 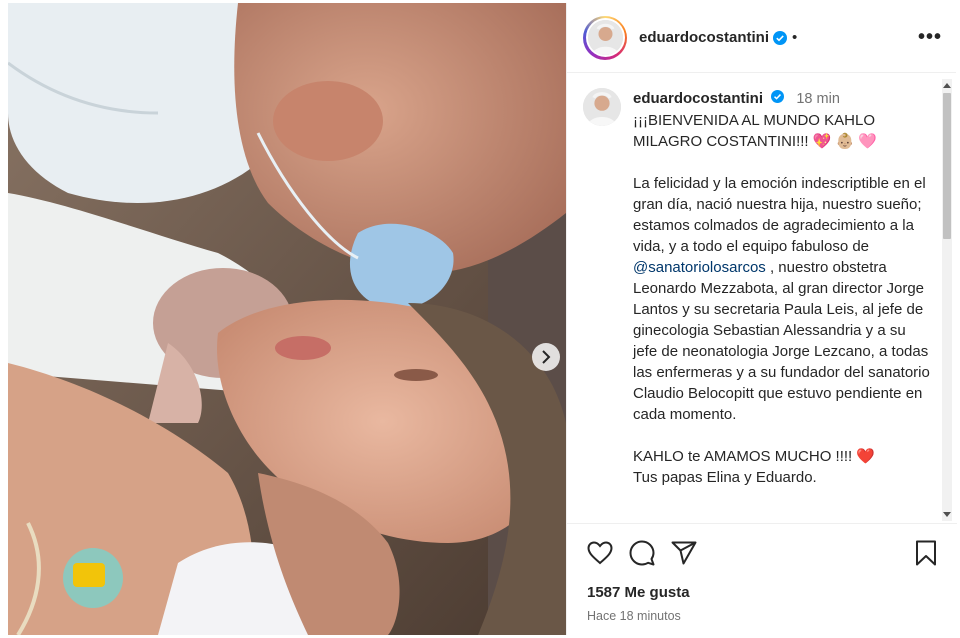 I want to click on mention-link: @sanatoriolosarcos, so click(x=699, y=267).